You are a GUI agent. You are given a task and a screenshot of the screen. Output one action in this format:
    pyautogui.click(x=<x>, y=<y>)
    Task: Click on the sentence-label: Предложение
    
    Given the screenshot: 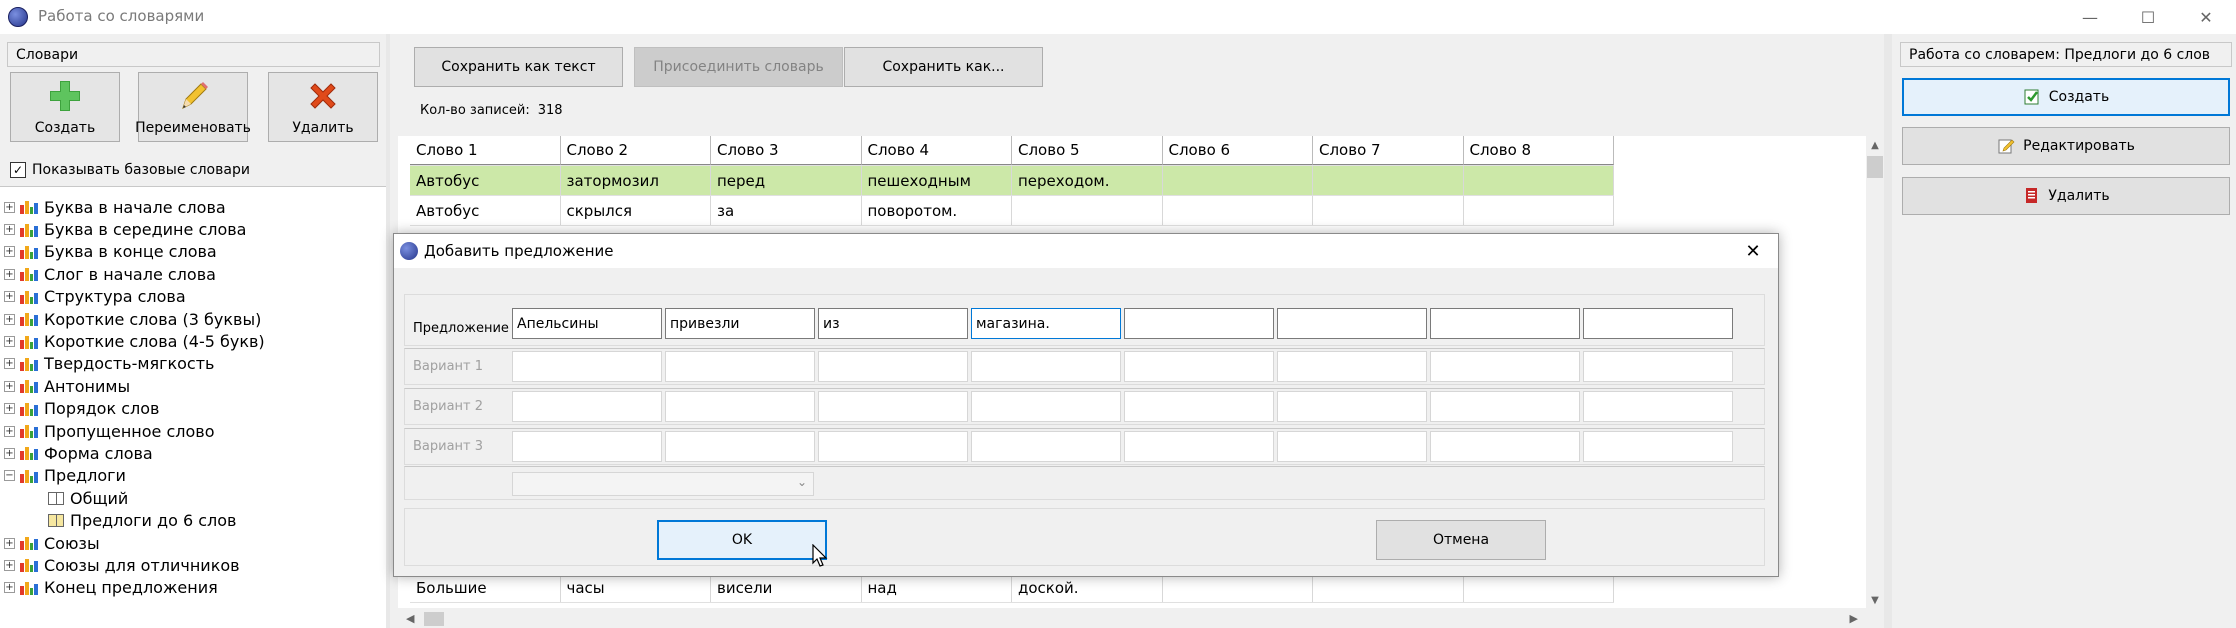 What is the action you would take?
    pyautogui.click(x=461, y=328)
    